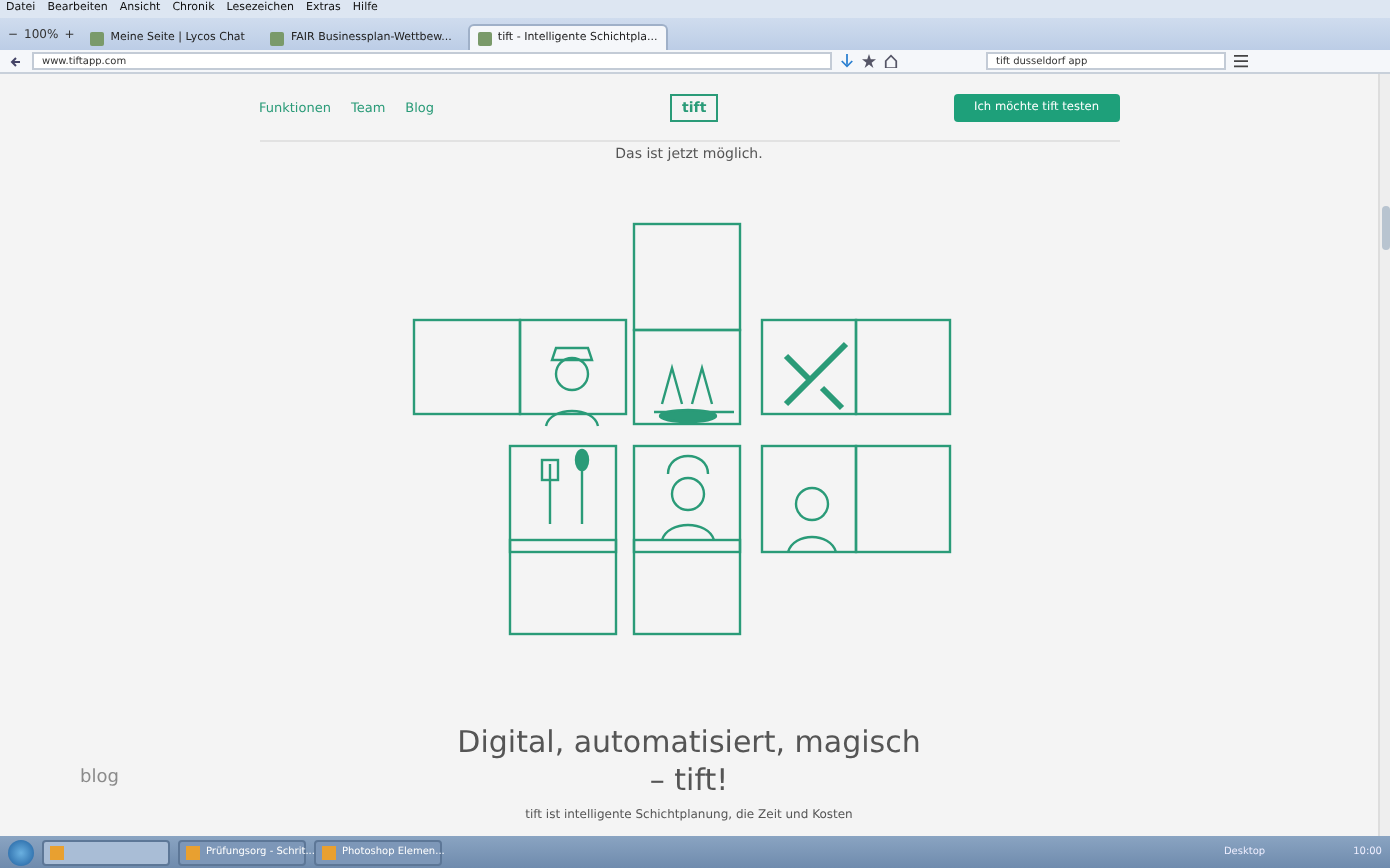 This screenshot has height=868, width=1390. I want to click on home-icon, so click(891, 61).